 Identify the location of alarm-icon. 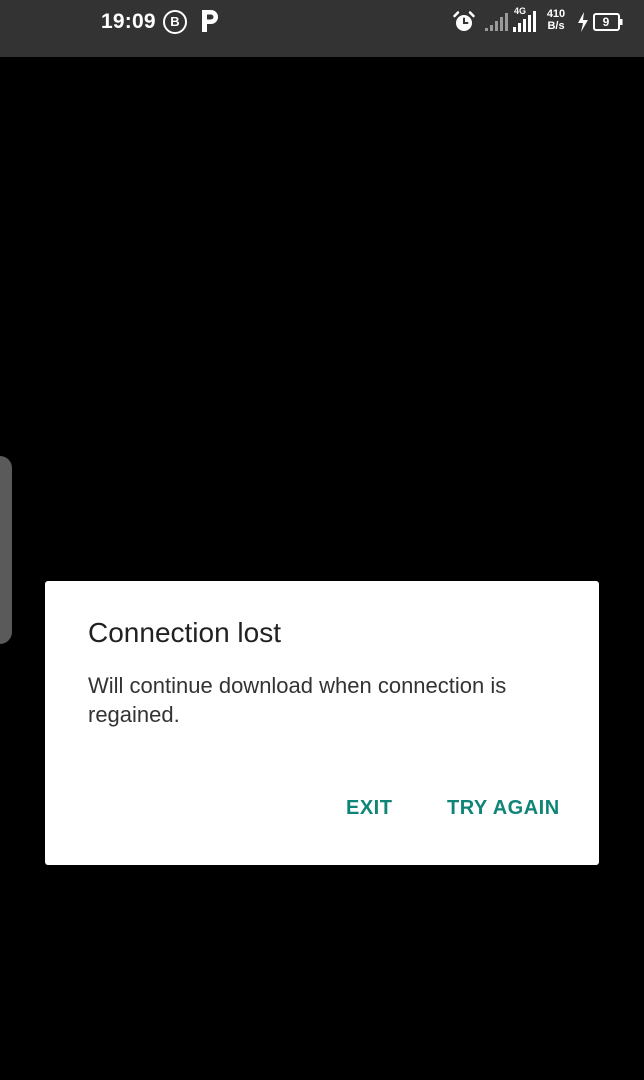
(464, 21).